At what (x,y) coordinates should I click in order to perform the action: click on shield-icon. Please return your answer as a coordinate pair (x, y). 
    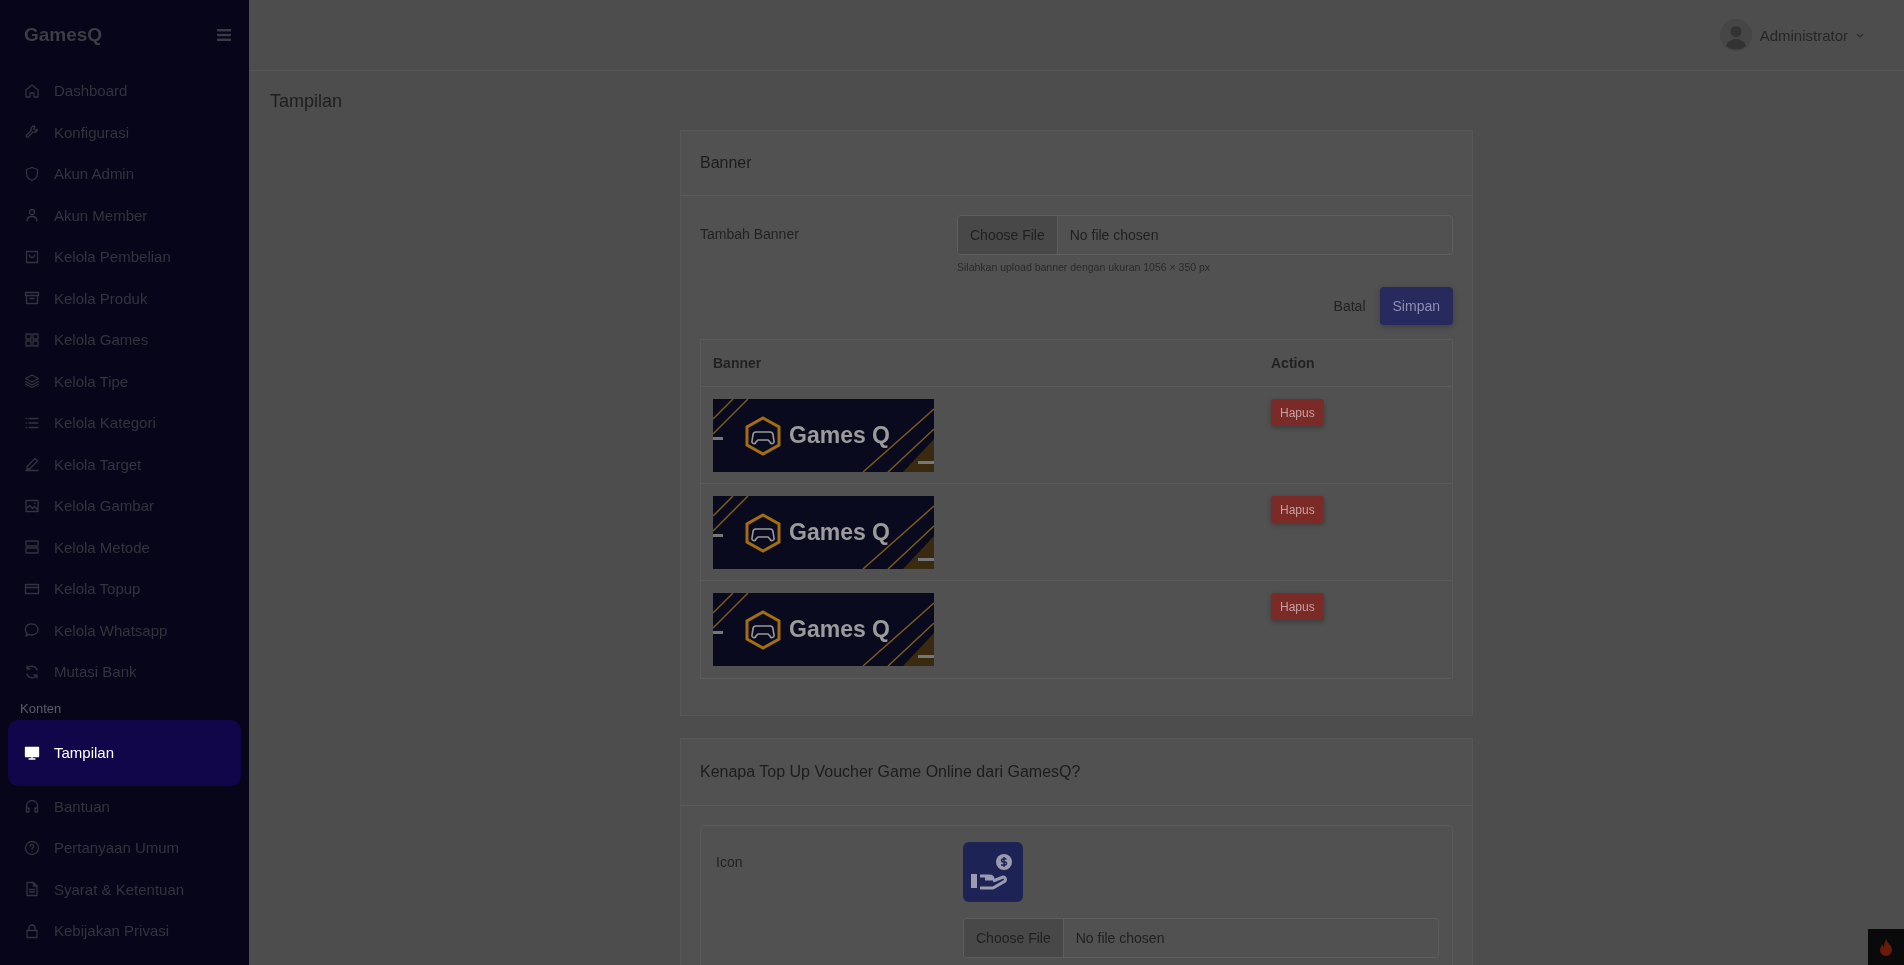
    Looking at the image, I should click on (32, 173).